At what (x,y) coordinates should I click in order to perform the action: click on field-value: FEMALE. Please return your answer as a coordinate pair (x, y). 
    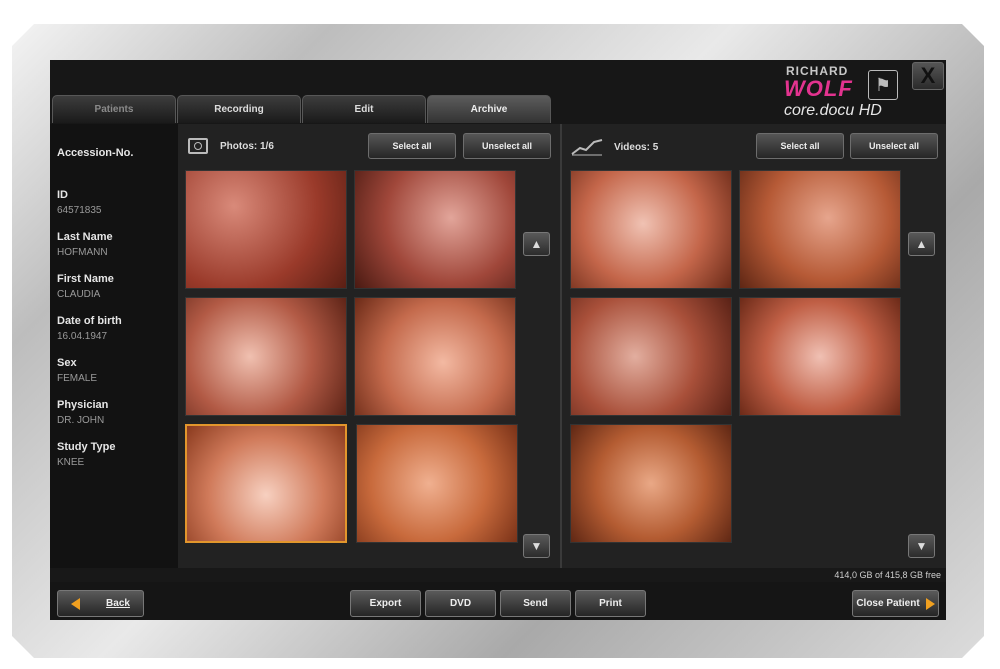
    Looking at the image, I should click on (77, 378).